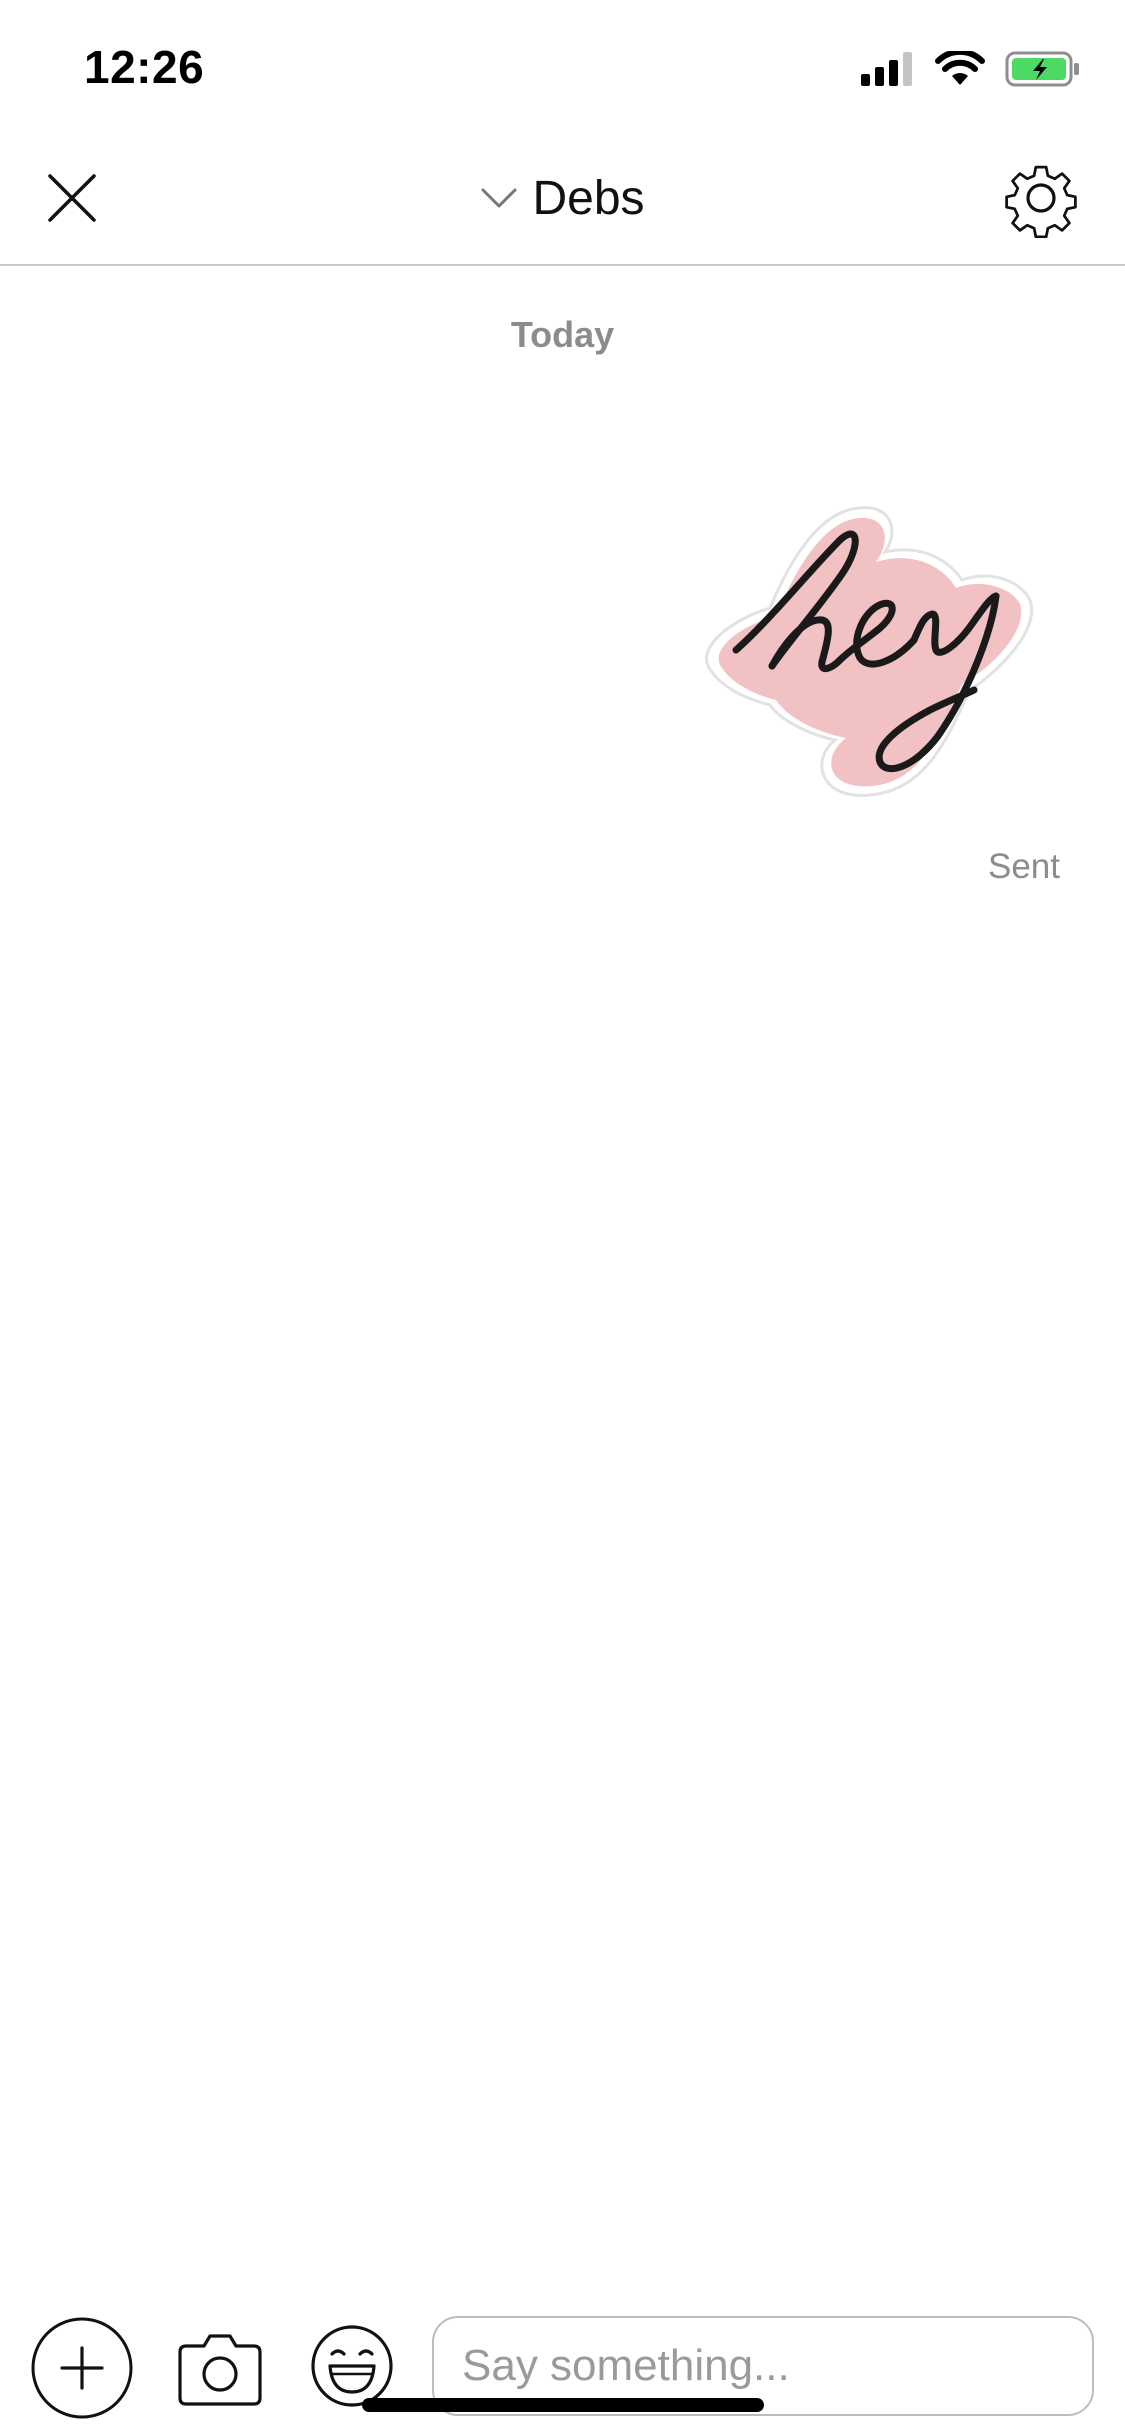 The image size is (1125, 2436). I want to click on add-attachment-button, so click(82, 2368).